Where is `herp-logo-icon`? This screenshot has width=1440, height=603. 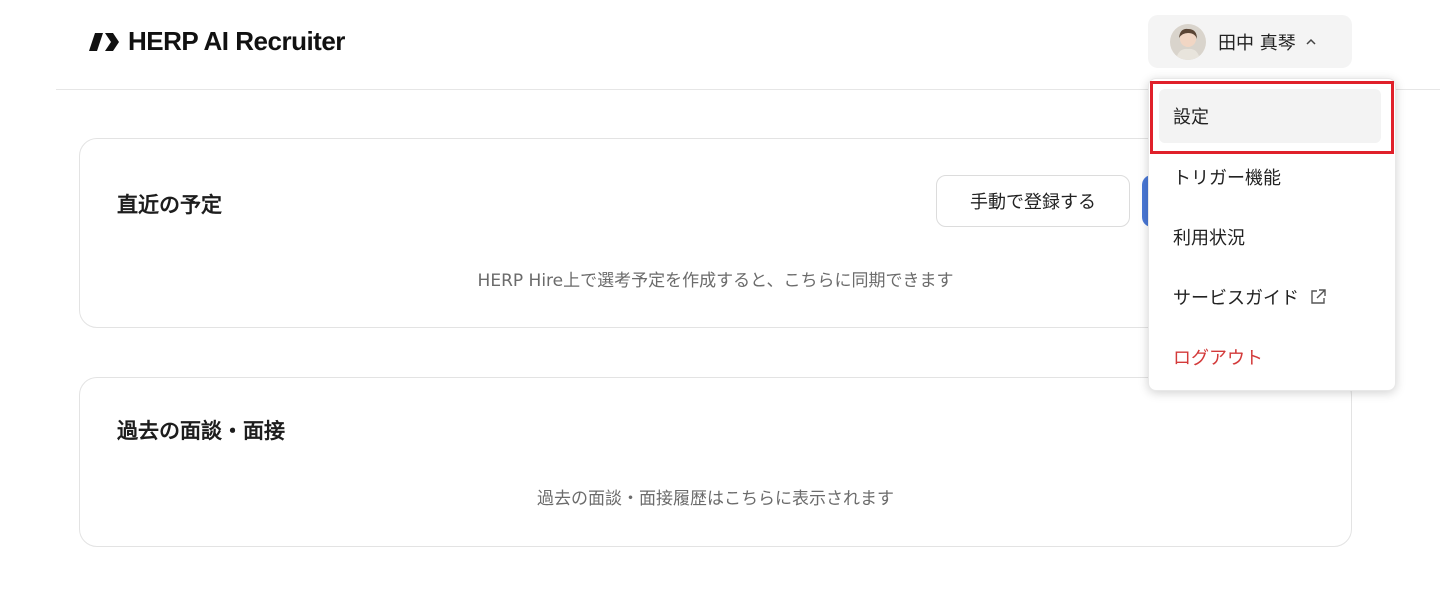
herp-logo-icon is located at coordinates (104, 41).